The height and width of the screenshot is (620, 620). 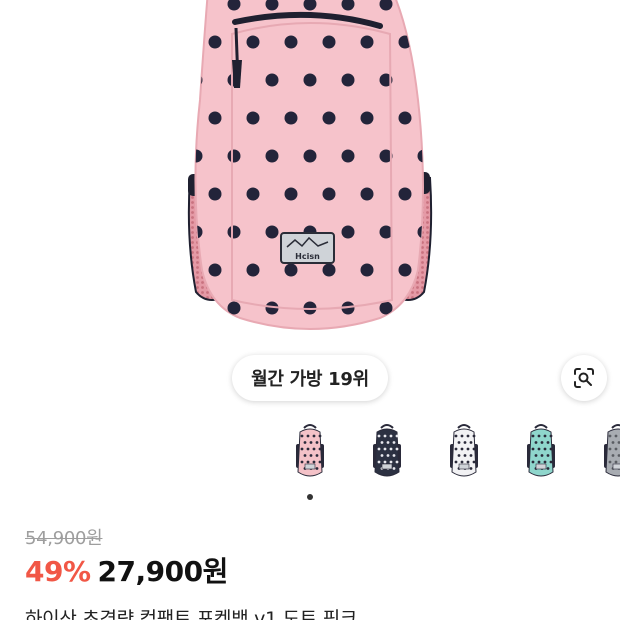 I want to click on color-thumbnail-navy, so click(x=387, y=453).